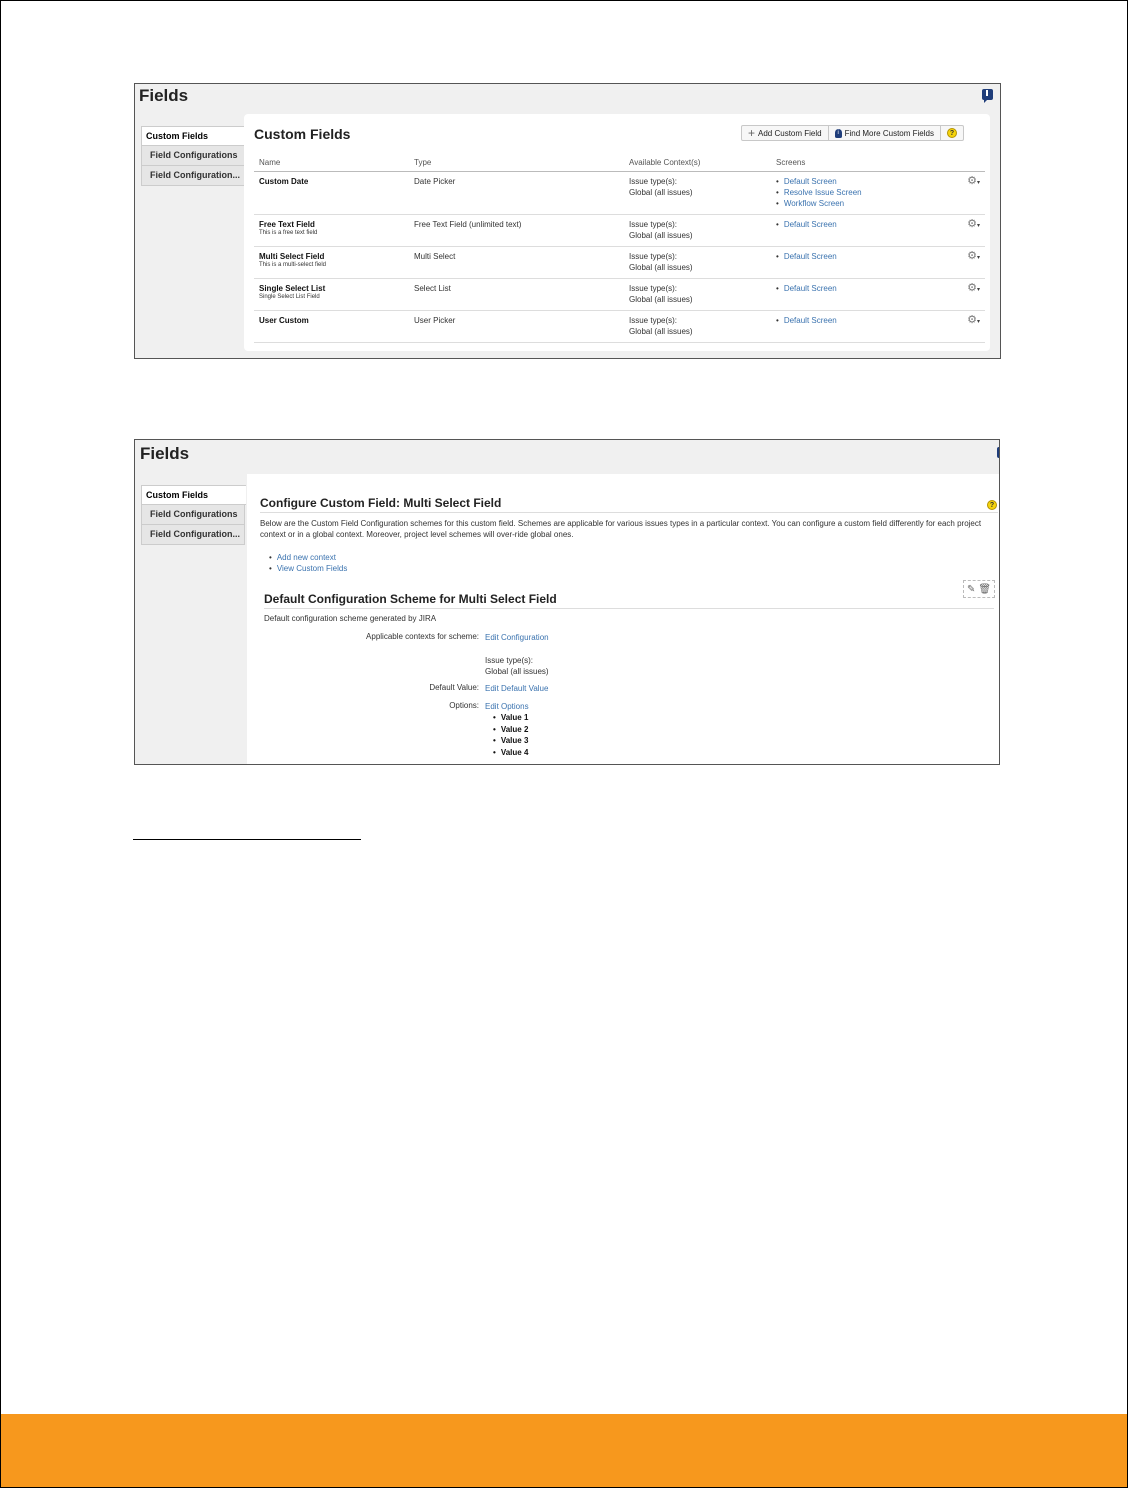 The image size is (1128, 1488). I want to click on find-more-label: Find More Custom Fields, so click(889, 133).